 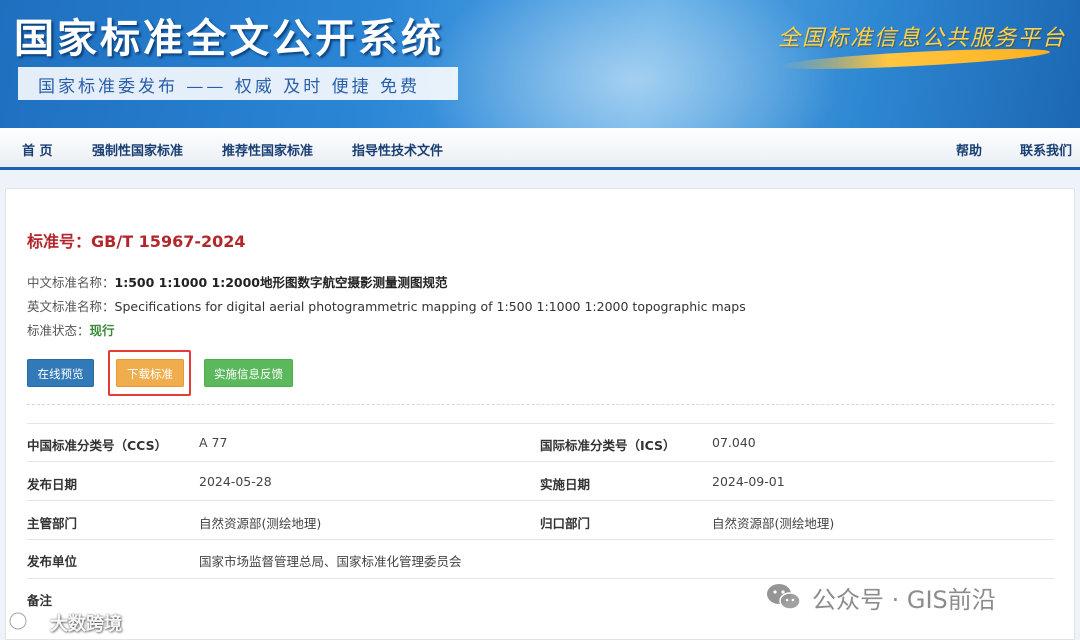 I want to click on ccs-label: 中国标准分类号（CCS）, so click(x=97, y=445).